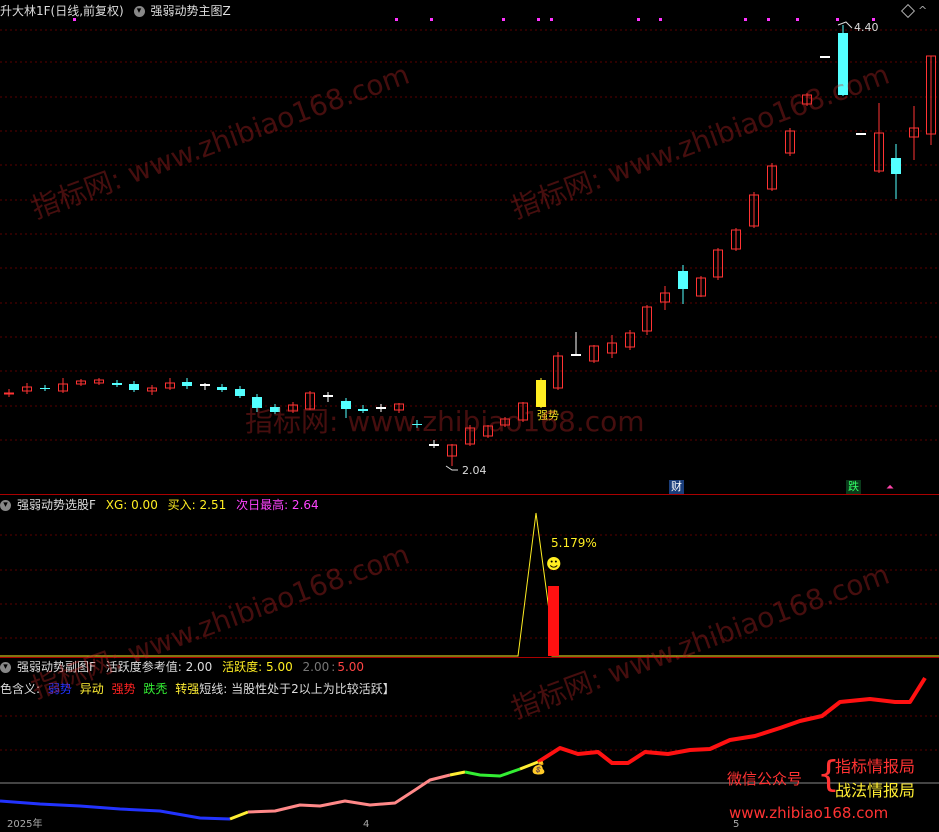 The image size is (939, 832). I want to click on legend-weak: 弱势, so click(59, 689).